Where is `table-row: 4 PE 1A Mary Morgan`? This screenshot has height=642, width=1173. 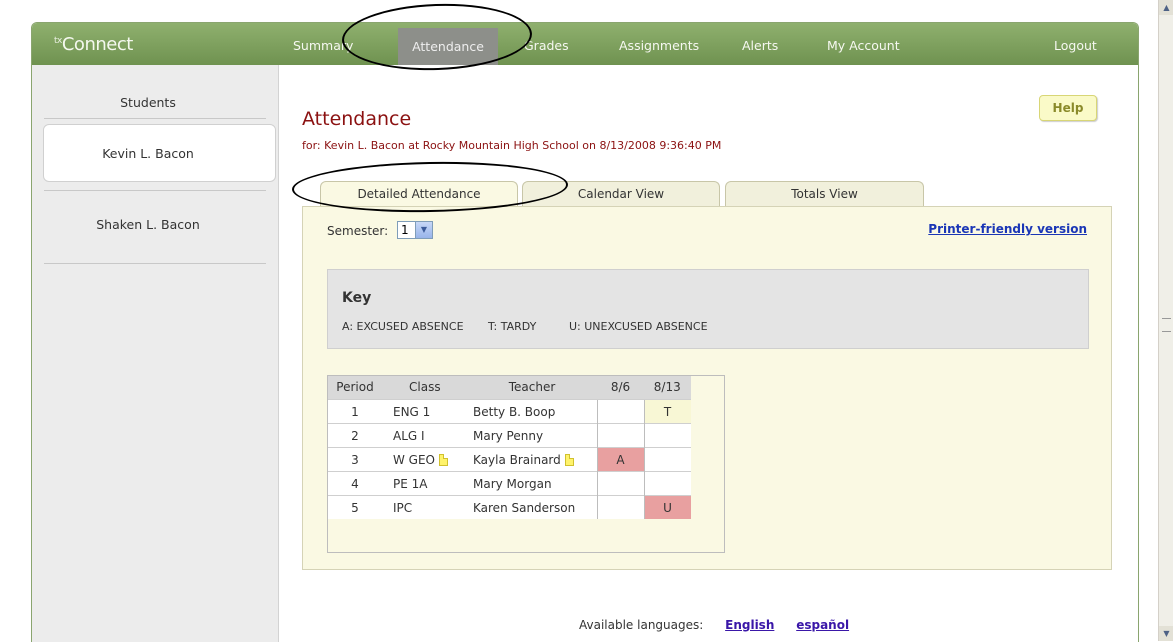 table-row: 4 PE 1A Mary Morgan is located at coordinates (509, 483).